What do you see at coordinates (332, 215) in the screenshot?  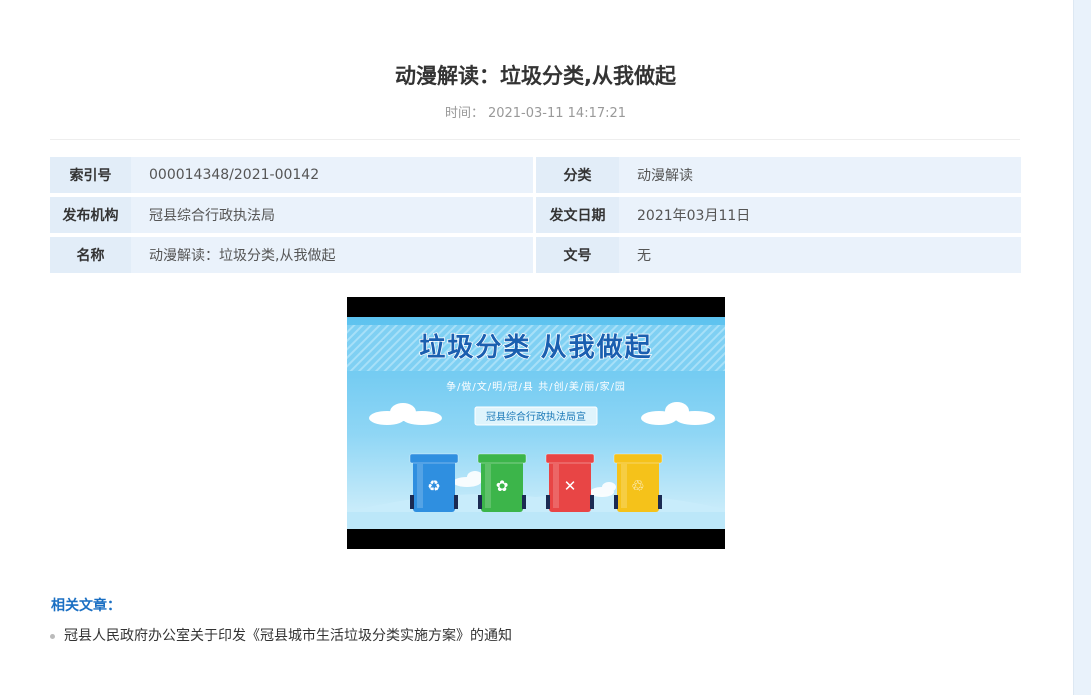 I see `publisher-value: 冠县综合行政执法局` at bounding box center [332, 215].